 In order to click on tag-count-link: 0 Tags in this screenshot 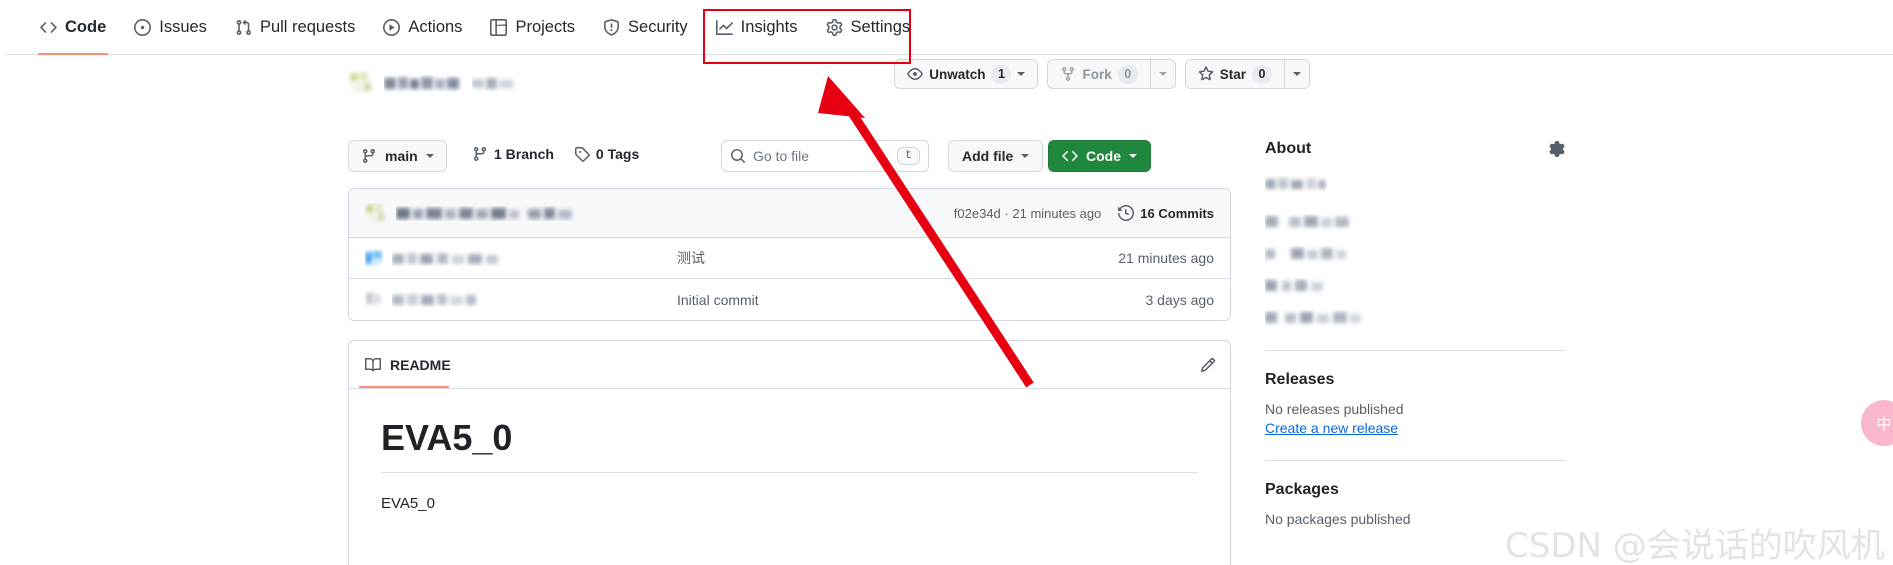, I will do `click(606, 154)`.